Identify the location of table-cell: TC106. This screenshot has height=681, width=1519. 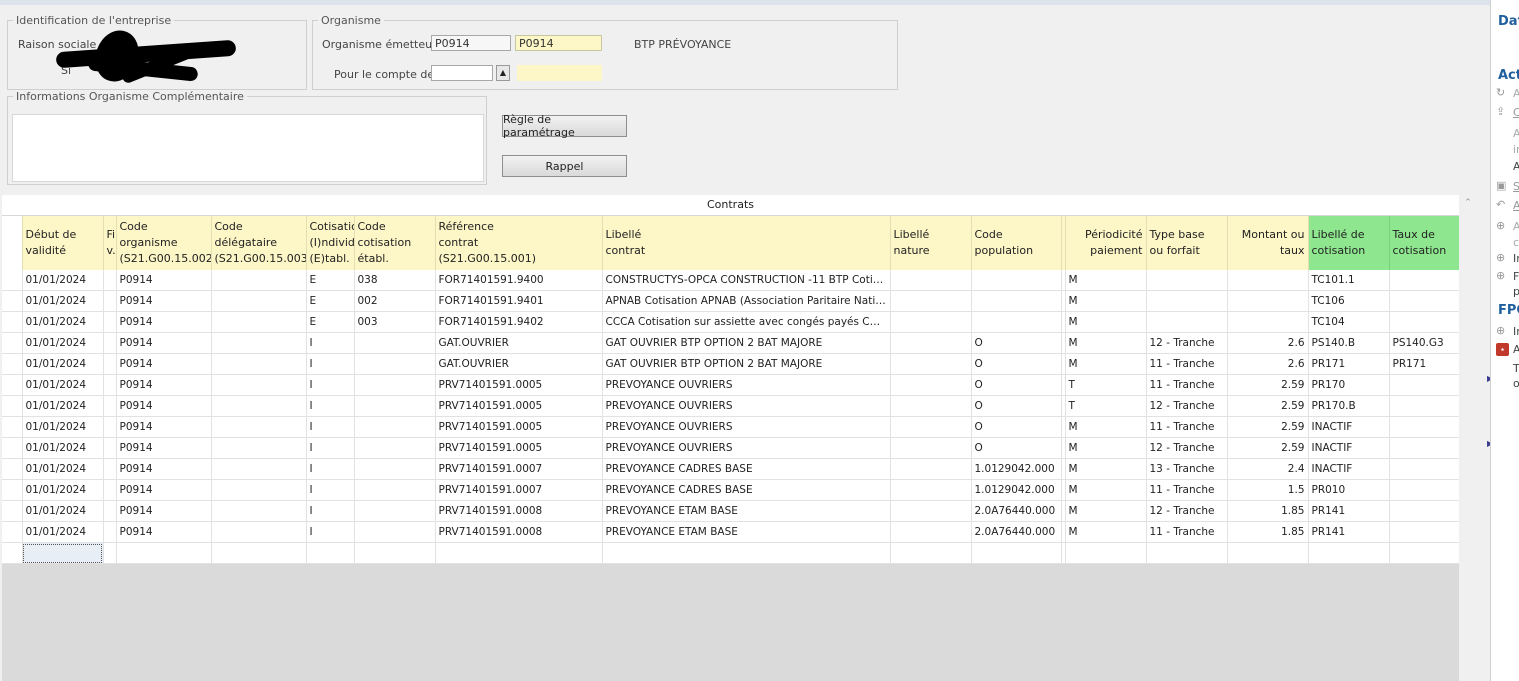
(1349, 301).